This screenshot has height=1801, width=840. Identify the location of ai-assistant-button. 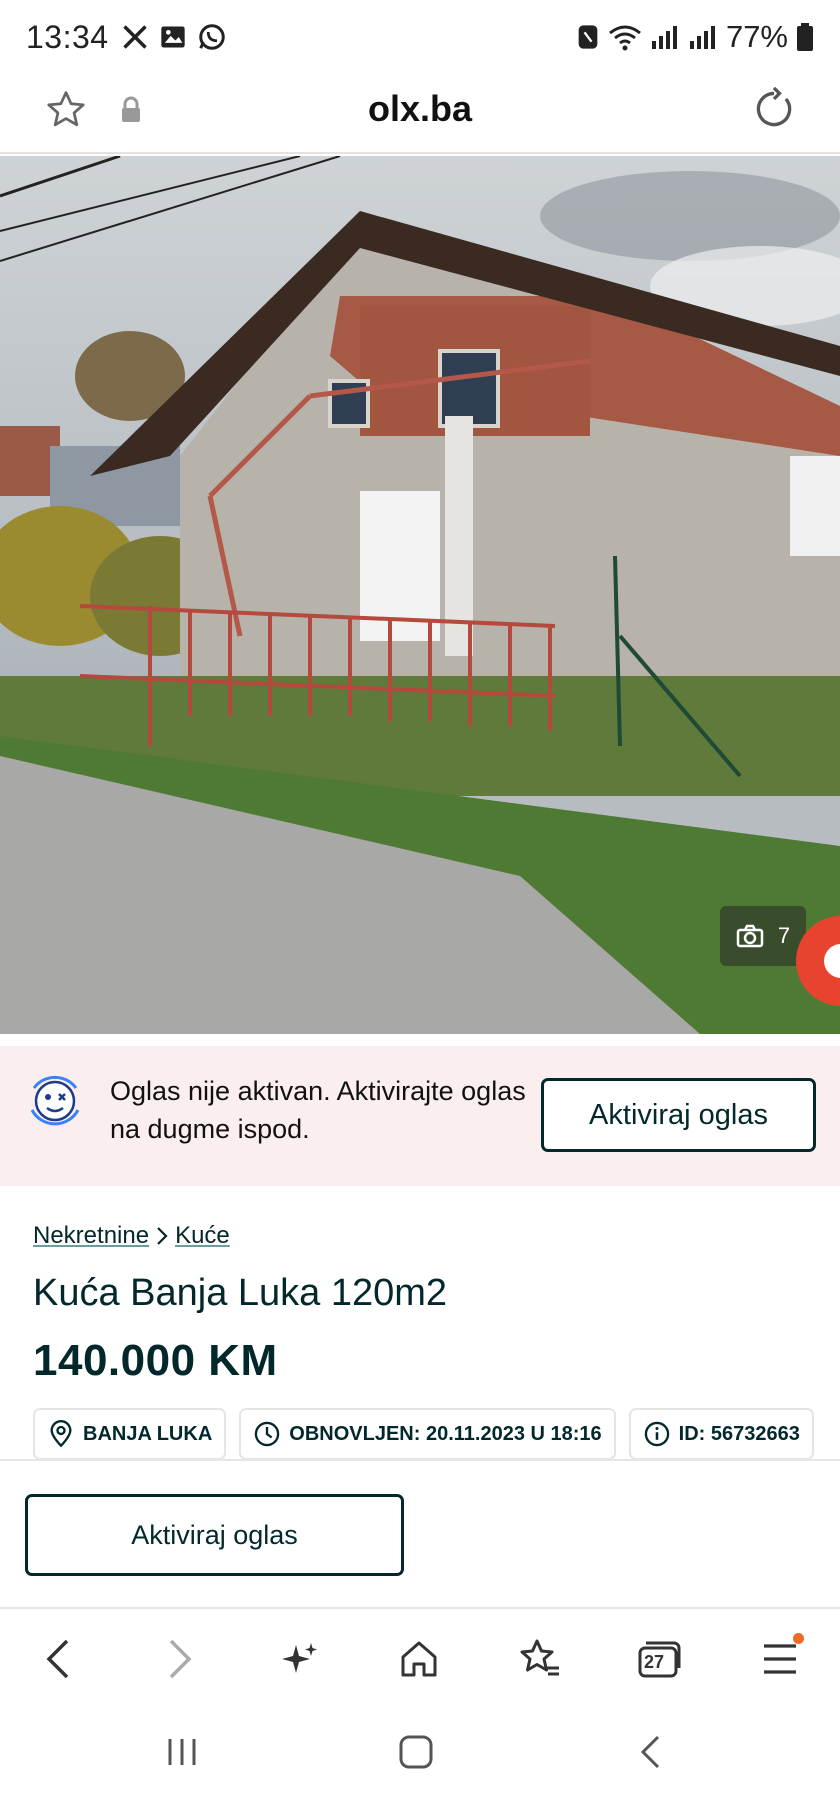
(300, 1659).